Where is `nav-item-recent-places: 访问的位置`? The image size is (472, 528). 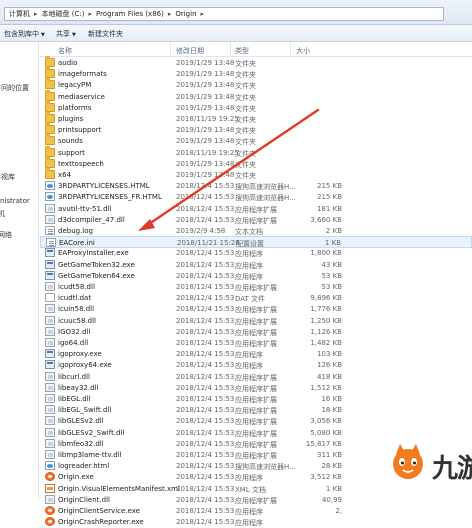
nav-item-recent-places: 访问的位置 is located at coordinates (14, 88).